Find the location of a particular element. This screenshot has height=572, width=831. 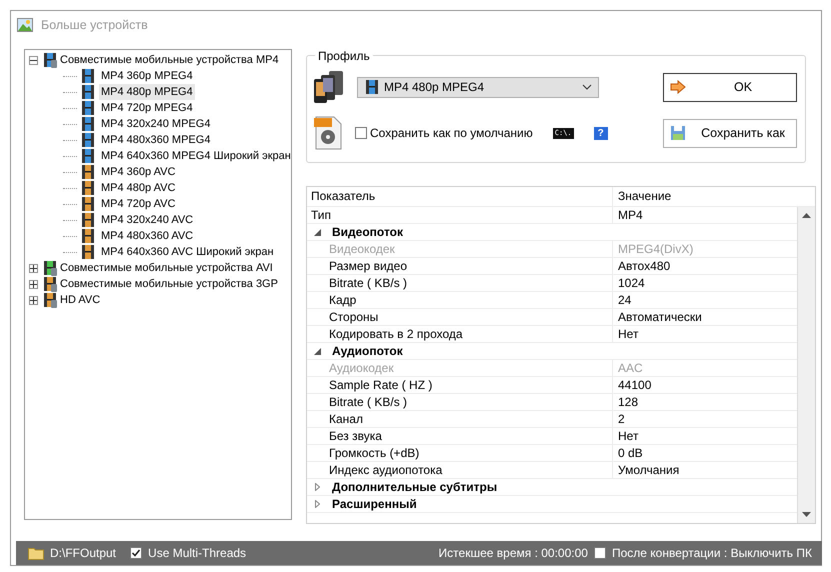

tree-item: MP4 720p AVC is located at coordinates (138, 204).